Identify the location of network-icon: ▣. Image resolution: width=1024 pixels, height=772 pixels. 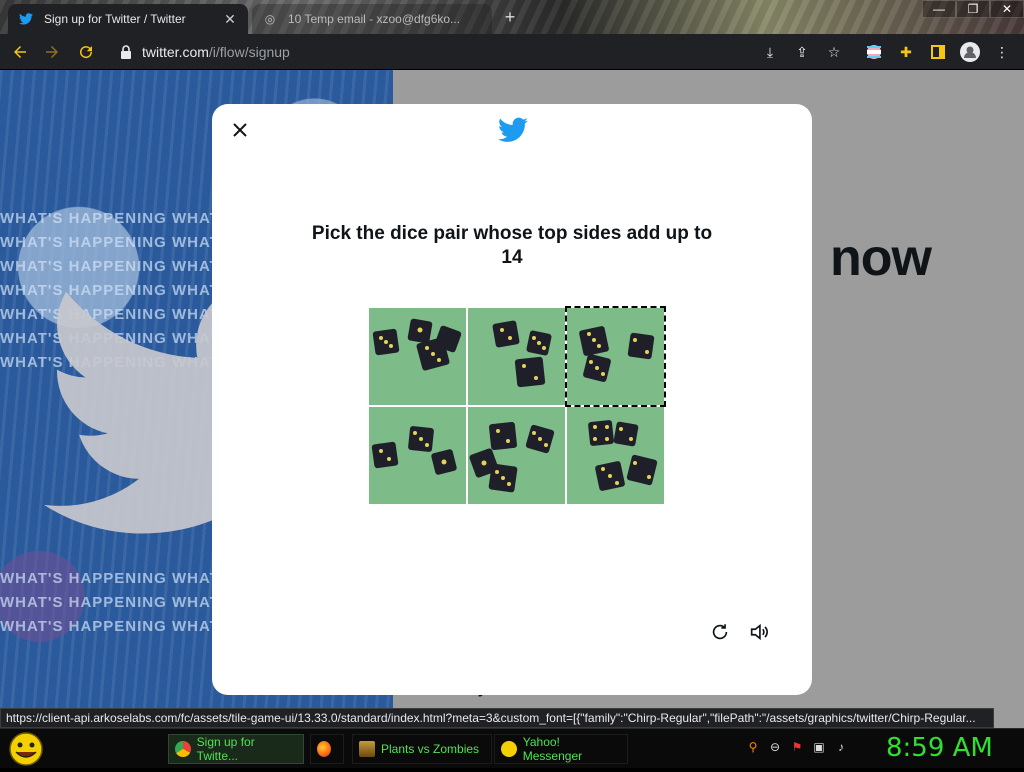
(819, 747).